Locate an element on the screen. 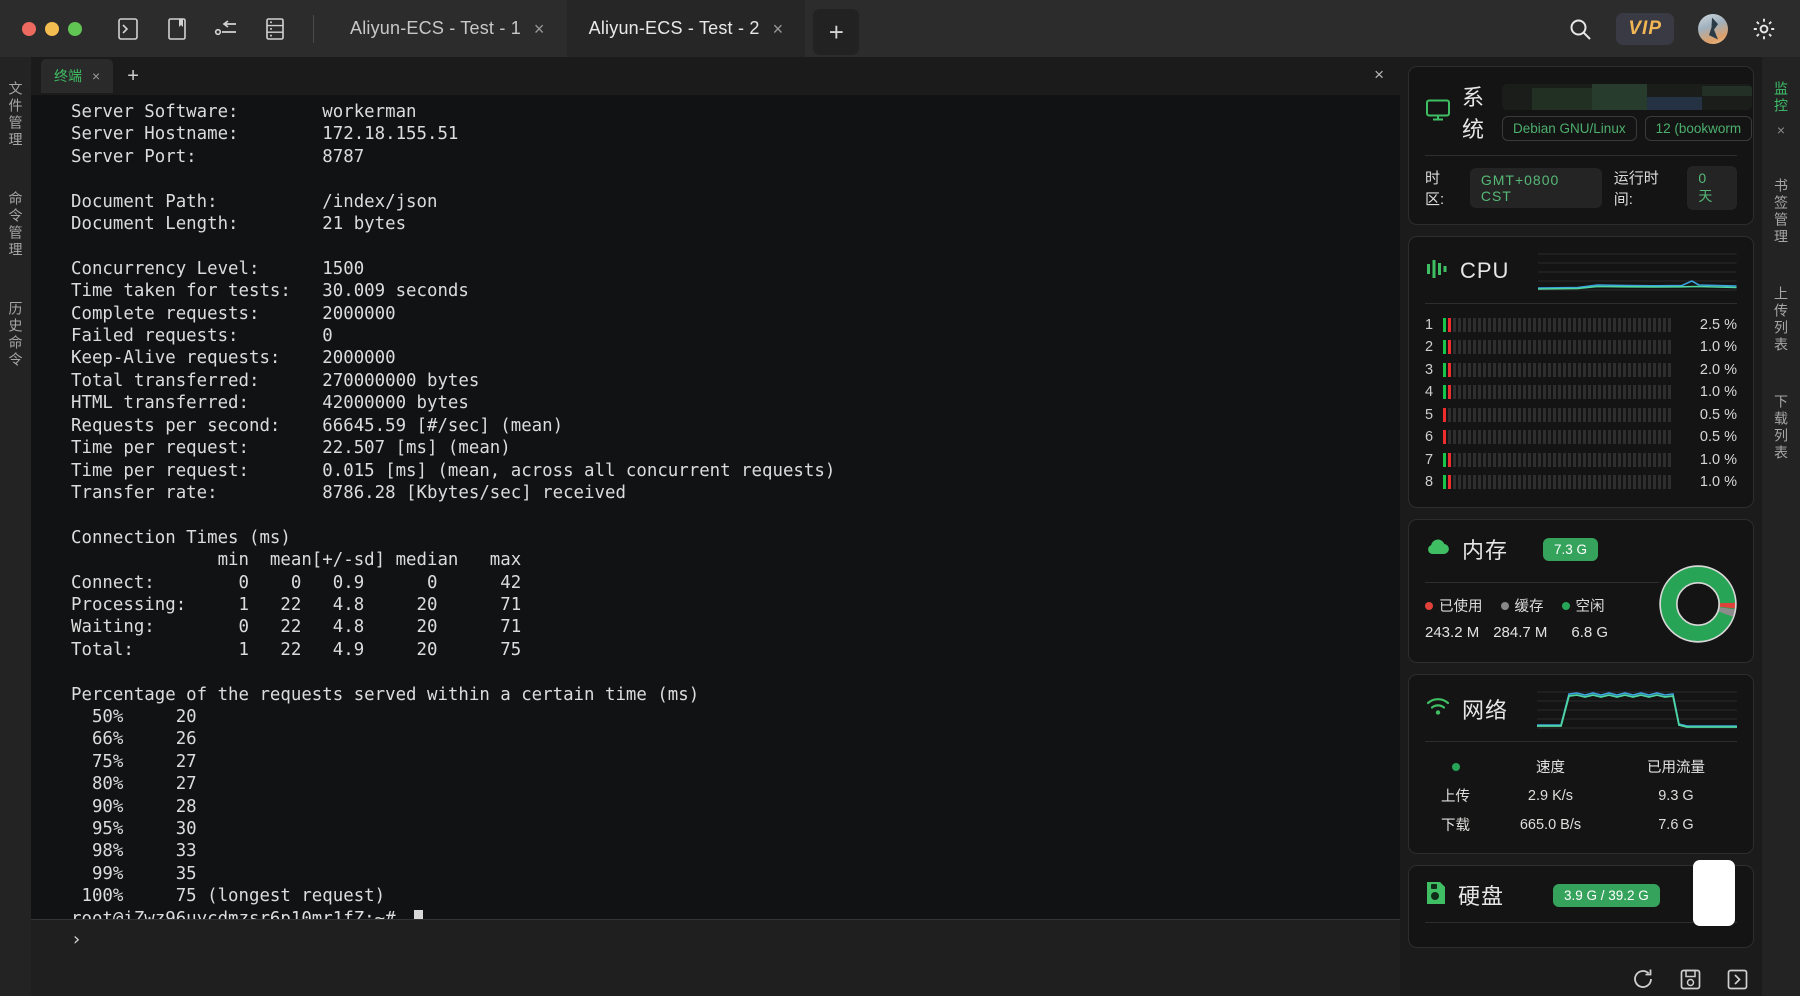 This screenshot has width=1800, height=996. expand-icon is located at coordinates (1737, 979).